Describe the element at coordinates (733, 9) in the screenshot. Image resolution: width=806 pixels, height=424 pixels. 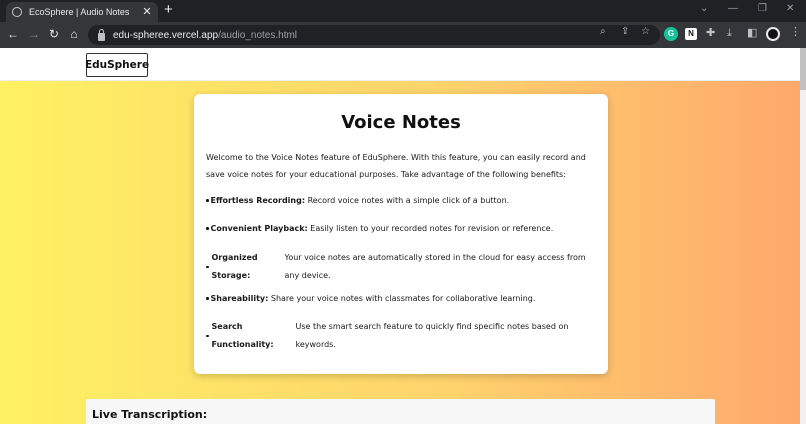
I see `minimize-button: —` at that location.